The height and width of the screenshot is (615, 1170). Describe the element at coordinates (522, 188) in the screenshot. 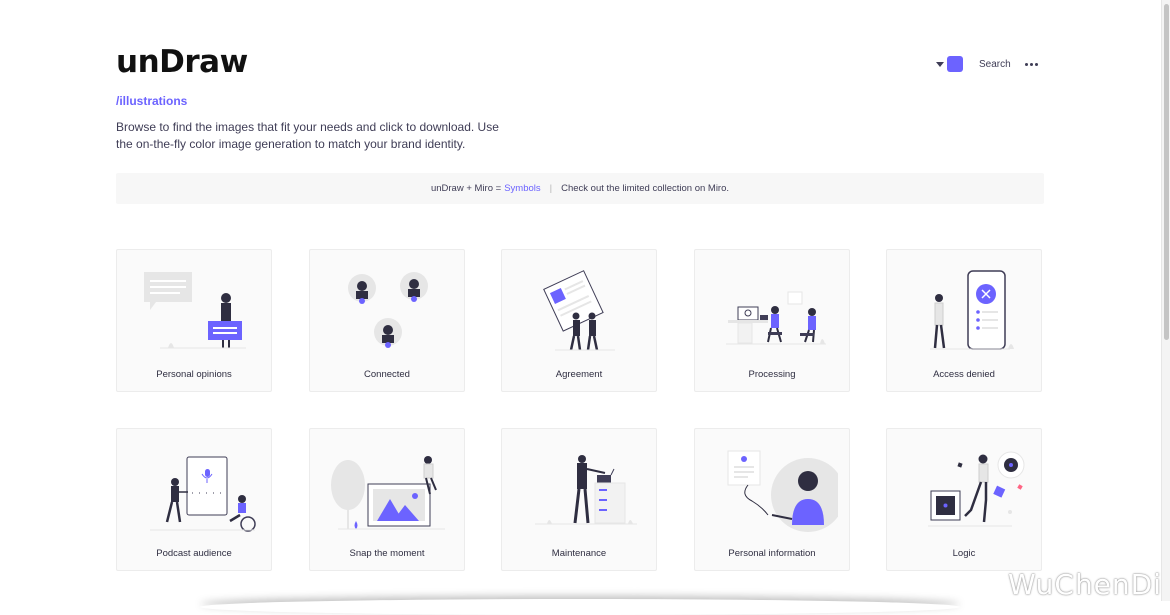

I see `symbols-link: Symbols` at that location.